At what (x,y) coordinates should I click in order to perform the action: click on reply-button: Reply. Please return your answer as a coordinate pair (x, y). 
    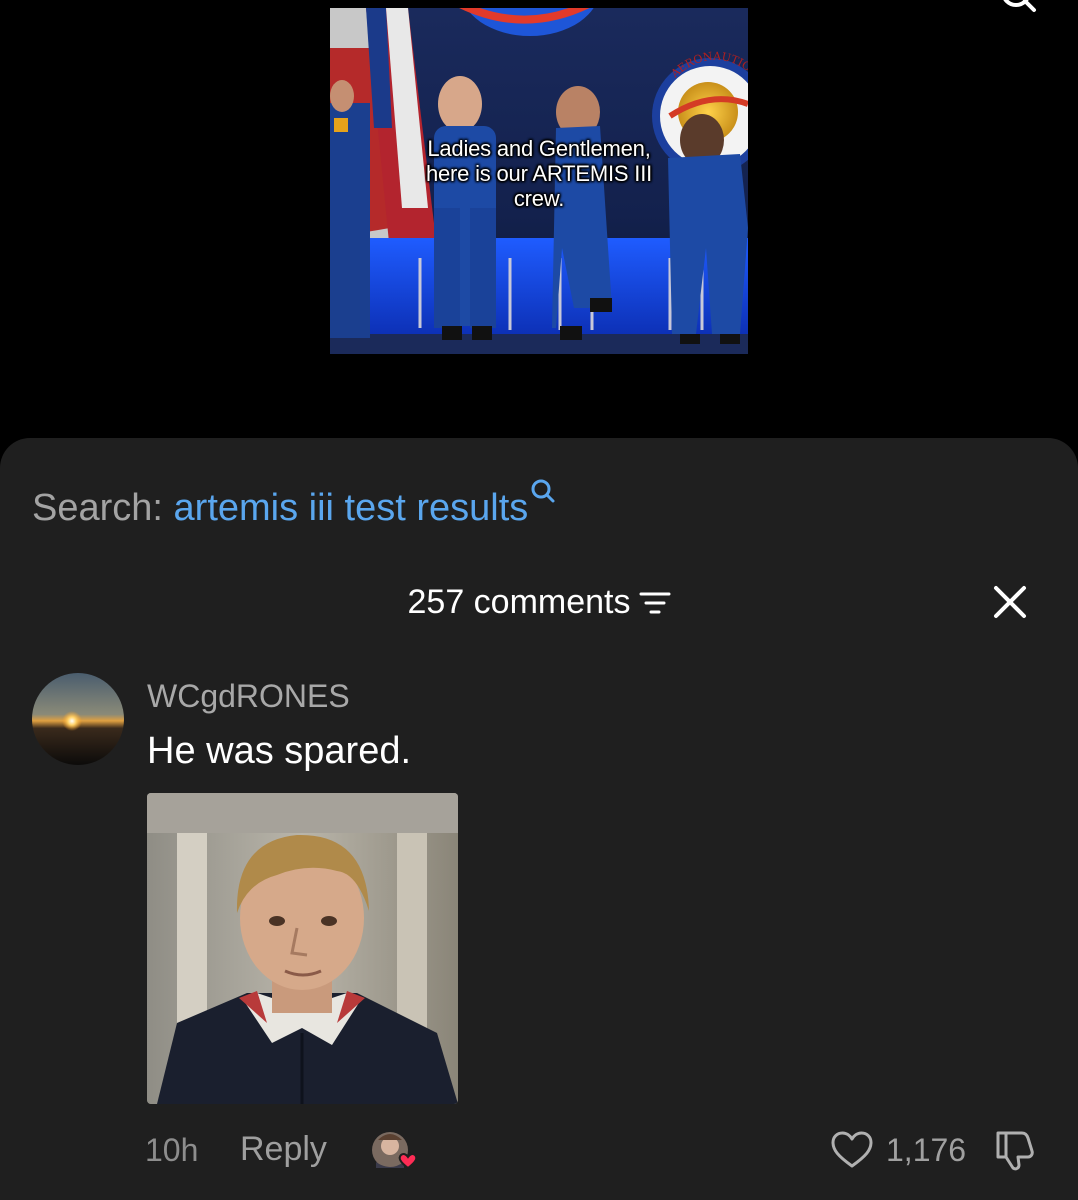
    Looking at the image, I should click on (283, 1149).